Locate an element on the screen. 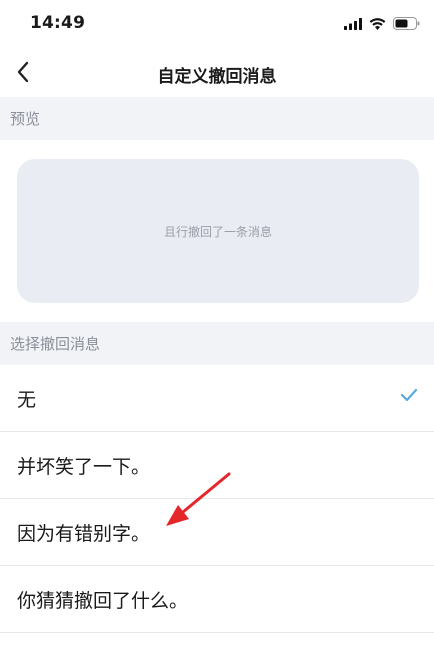 The width and height of the screenshot is (434, 655). signal-icon is located at coordinates (353, 24).